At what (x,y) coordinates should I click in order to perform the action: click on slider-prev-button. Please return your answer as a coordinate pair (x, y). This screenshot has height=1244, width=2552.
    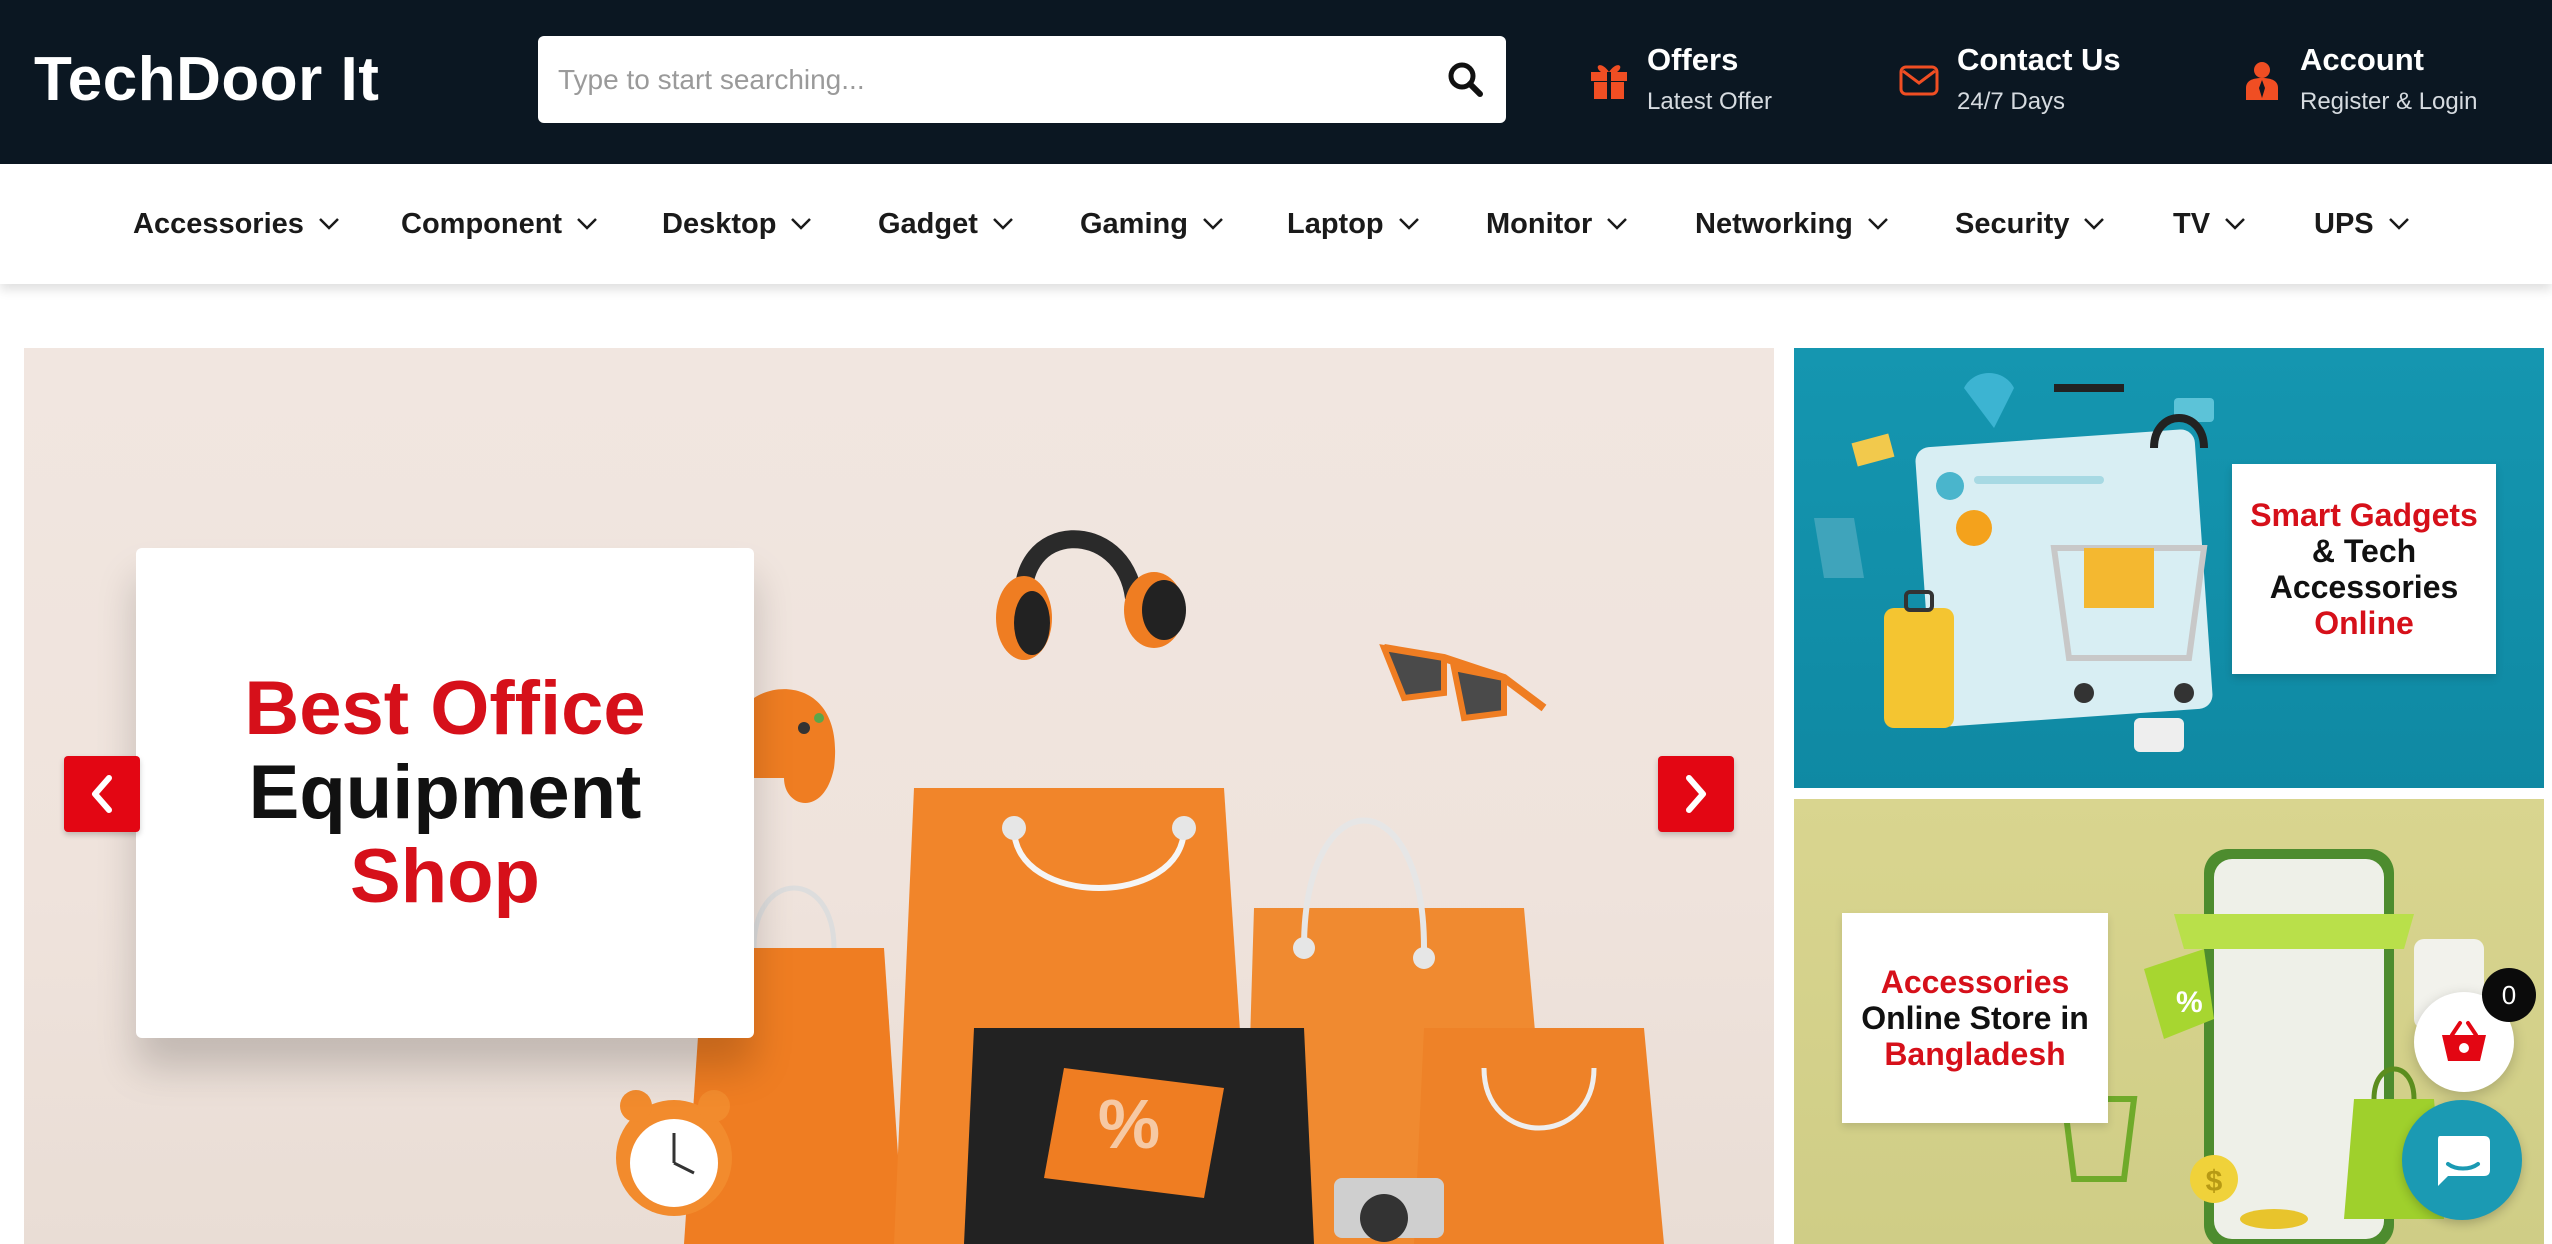
    Looking at the image, I should click on (102, 794).